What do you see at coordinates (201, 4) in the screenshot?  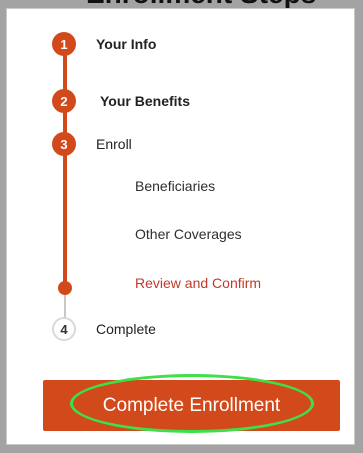 I see `page-title: Enrollment Steps` at bounding box center [201, 4].